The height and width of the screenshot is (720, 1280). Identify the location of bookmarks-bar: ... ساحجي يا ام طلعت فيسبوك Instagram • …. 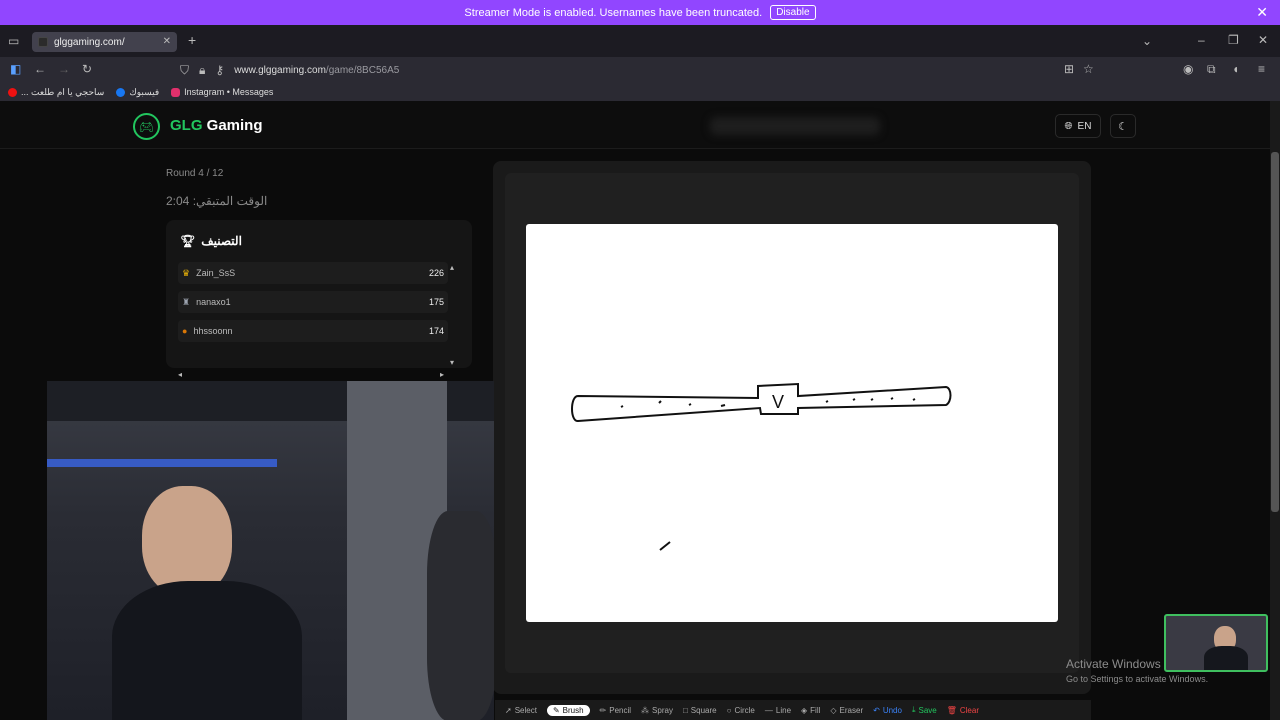
(640, 92).